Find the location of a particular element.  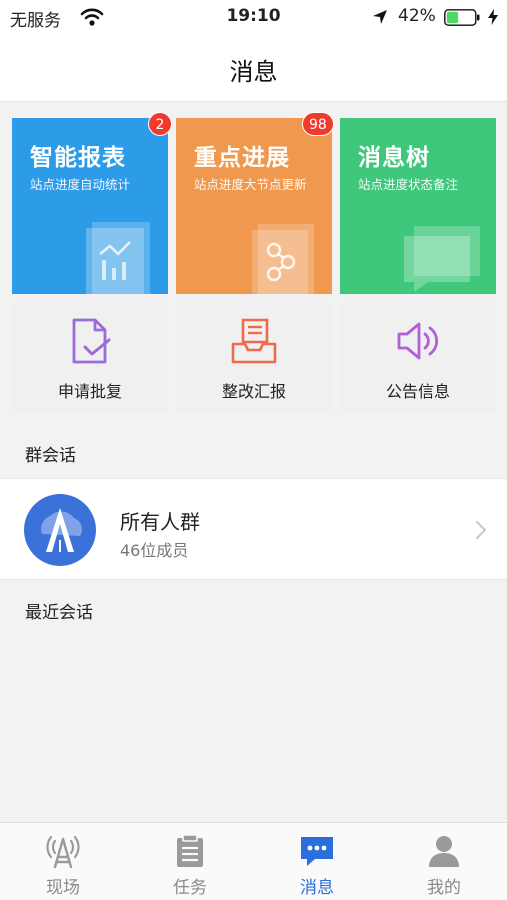

tab-message: 消息 is located at coordinates (317, 861).